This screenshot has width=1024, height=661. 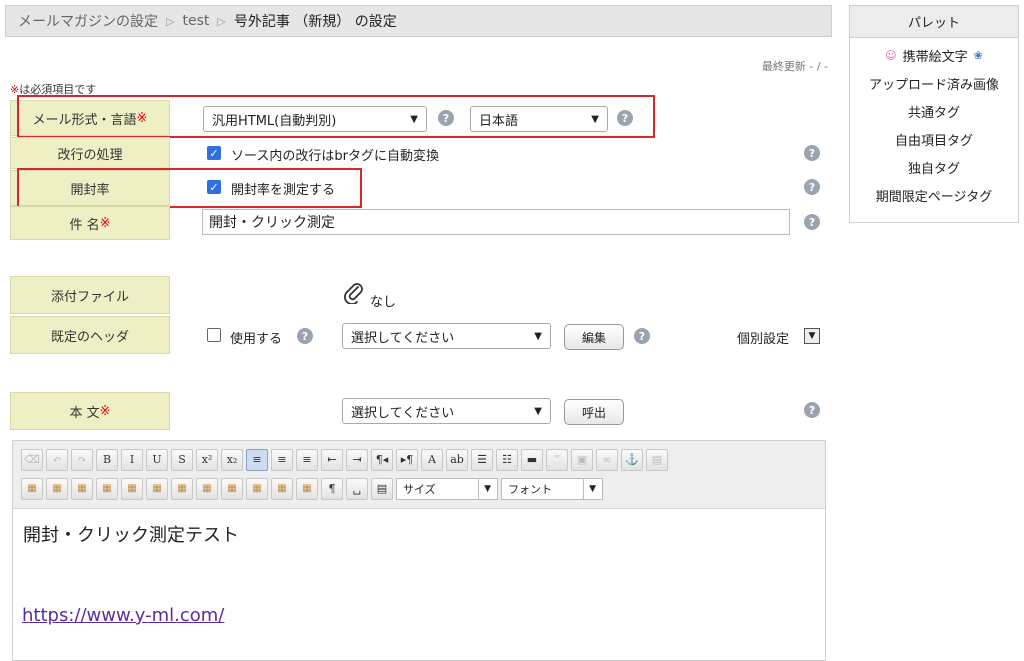 I want to click on toolbar-spellcheck-button: ab, so click(x=457, y=459).